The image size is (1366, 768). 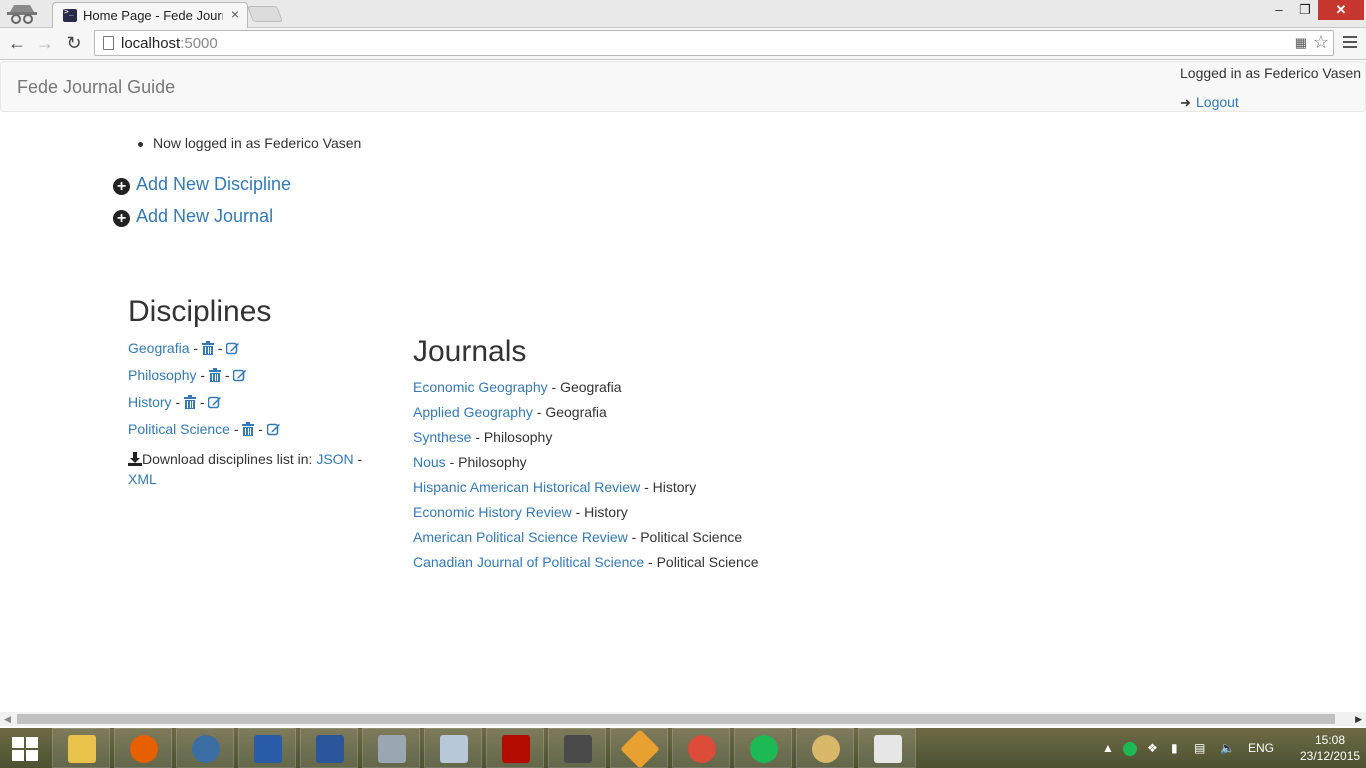 What do you see at coordinates (707, 562) in the screenshot?
I see `journal-discipline: Political Science` at bounding box center [707, 562].